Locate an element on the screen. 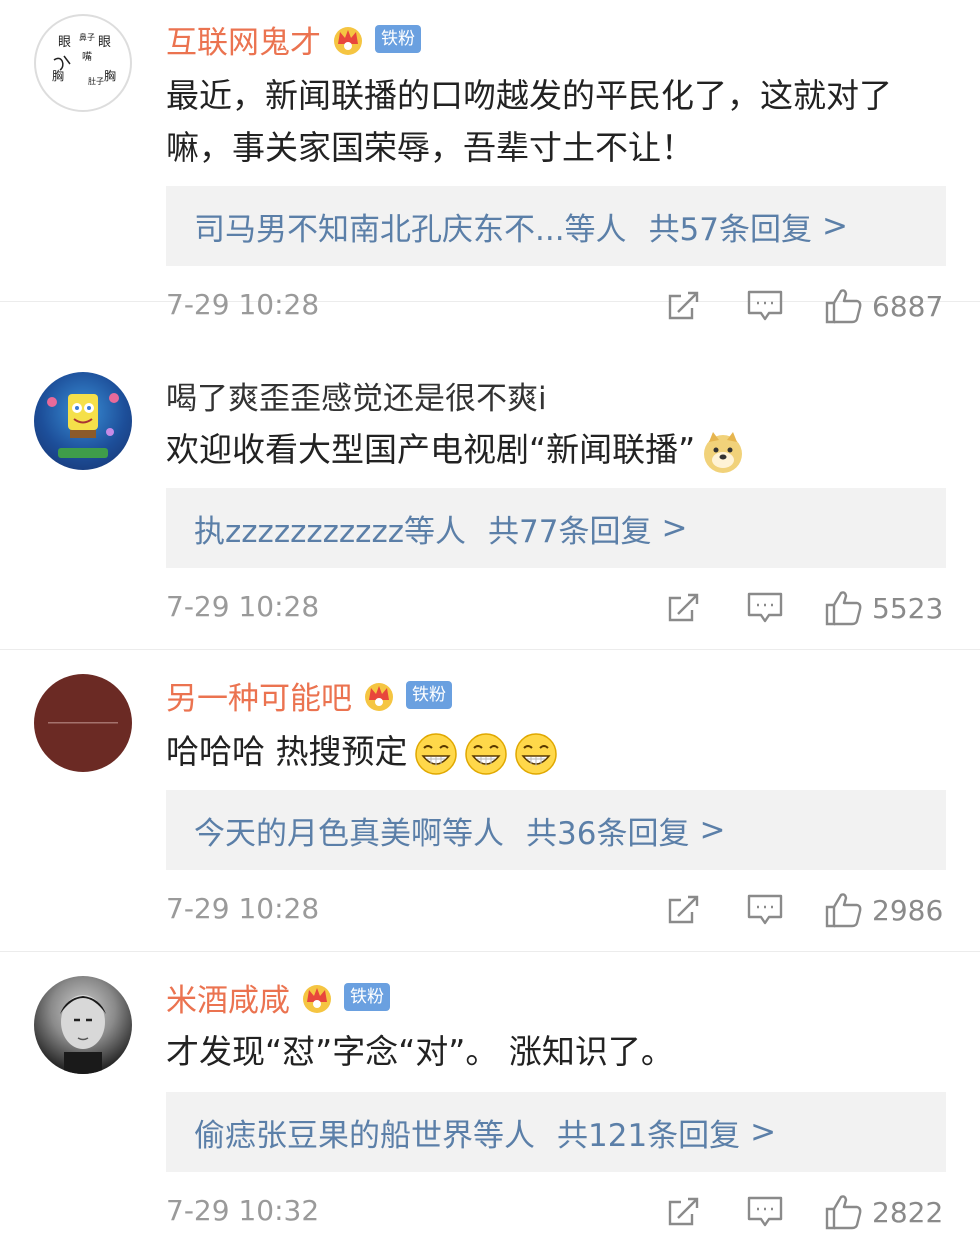  username: 米酒咸咸 is located at coordinates (228, 997).